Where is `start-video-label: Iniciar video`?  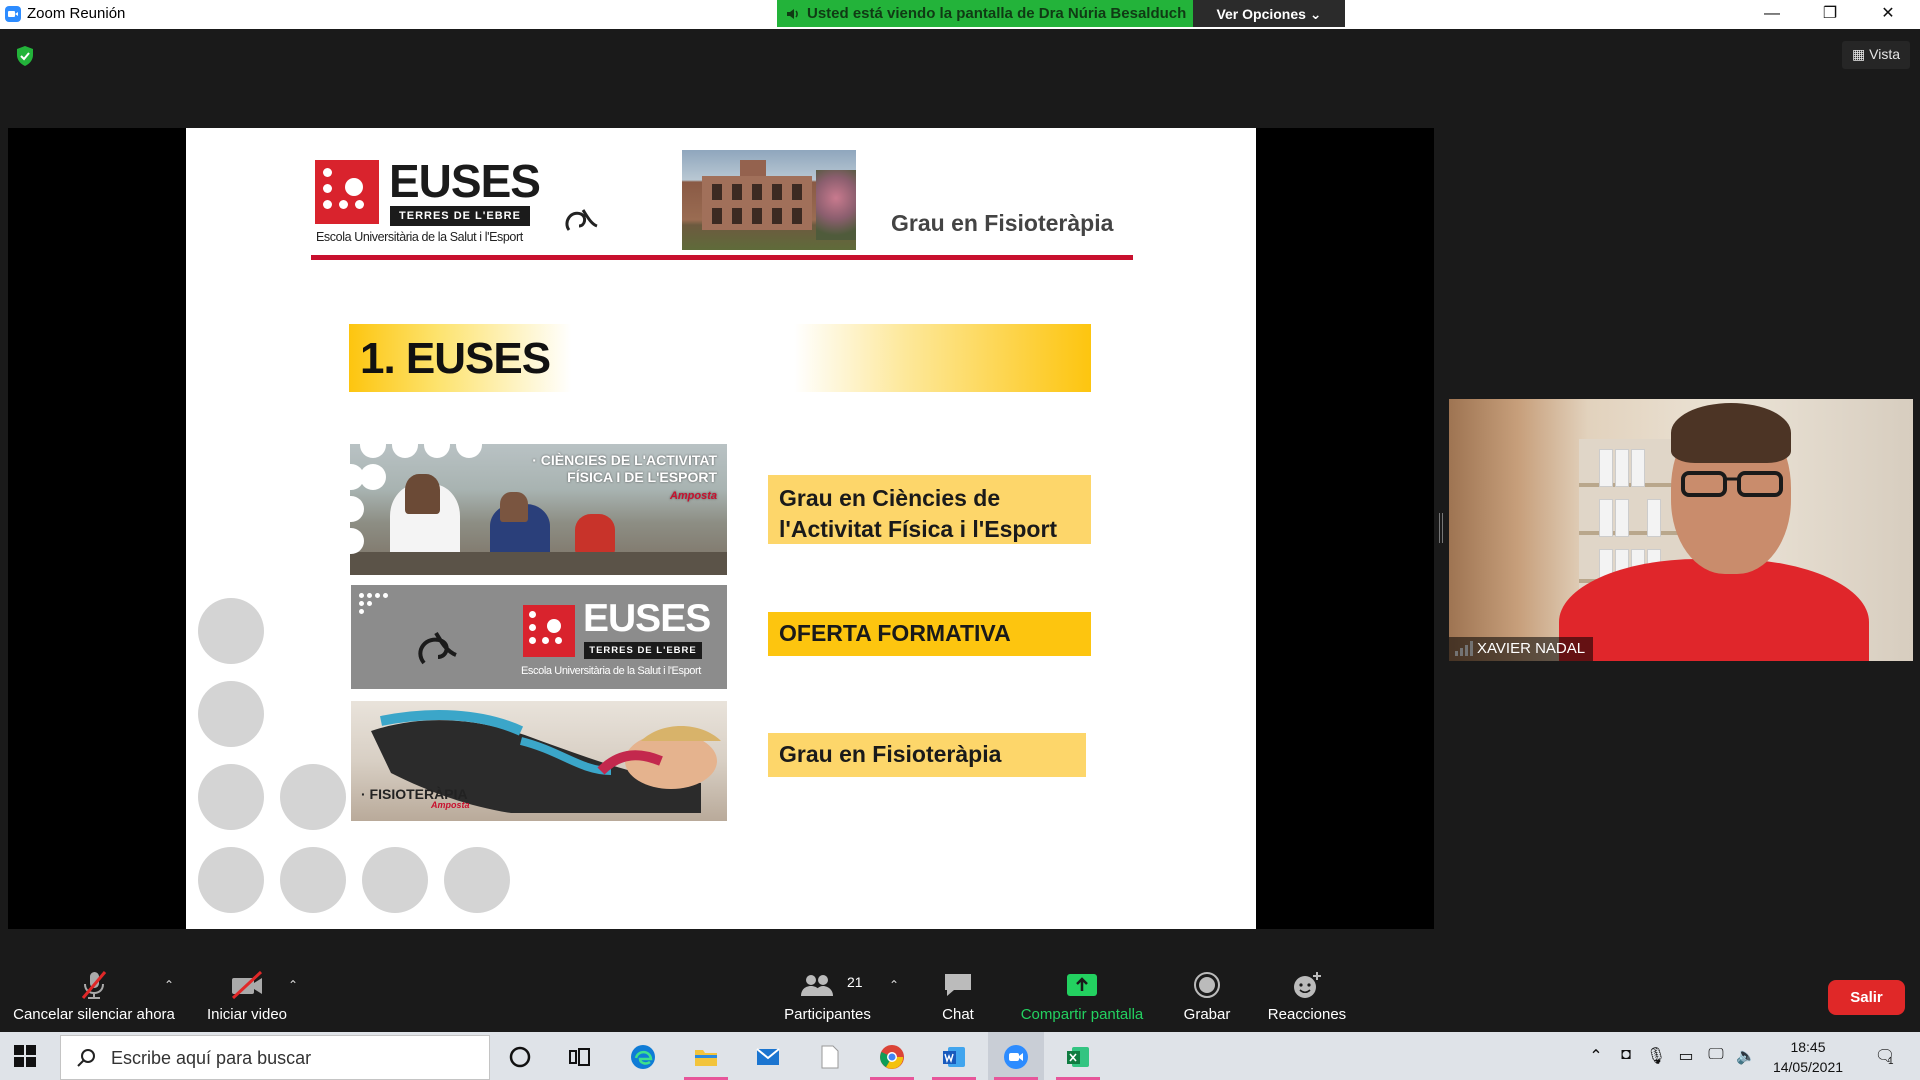
start-video-label: Iniciar video is located at coordinates (247, 1014).